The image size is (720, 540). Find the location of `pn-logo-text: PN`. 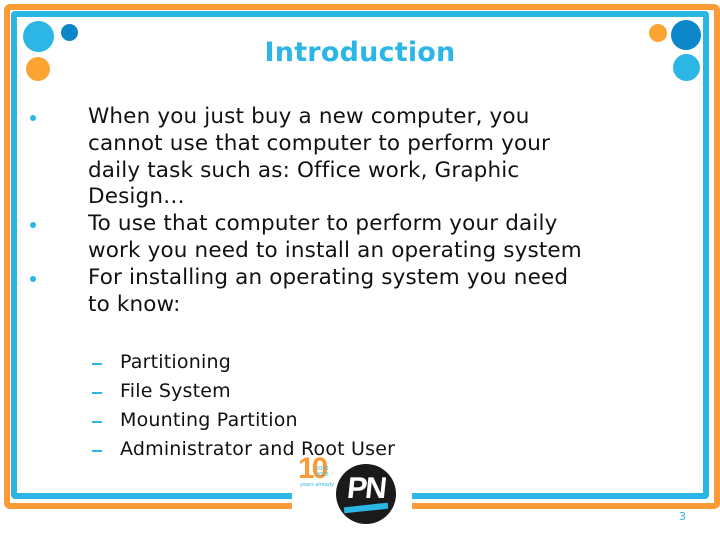

pn-logo-text: PN is located at coordinates (366, 488).